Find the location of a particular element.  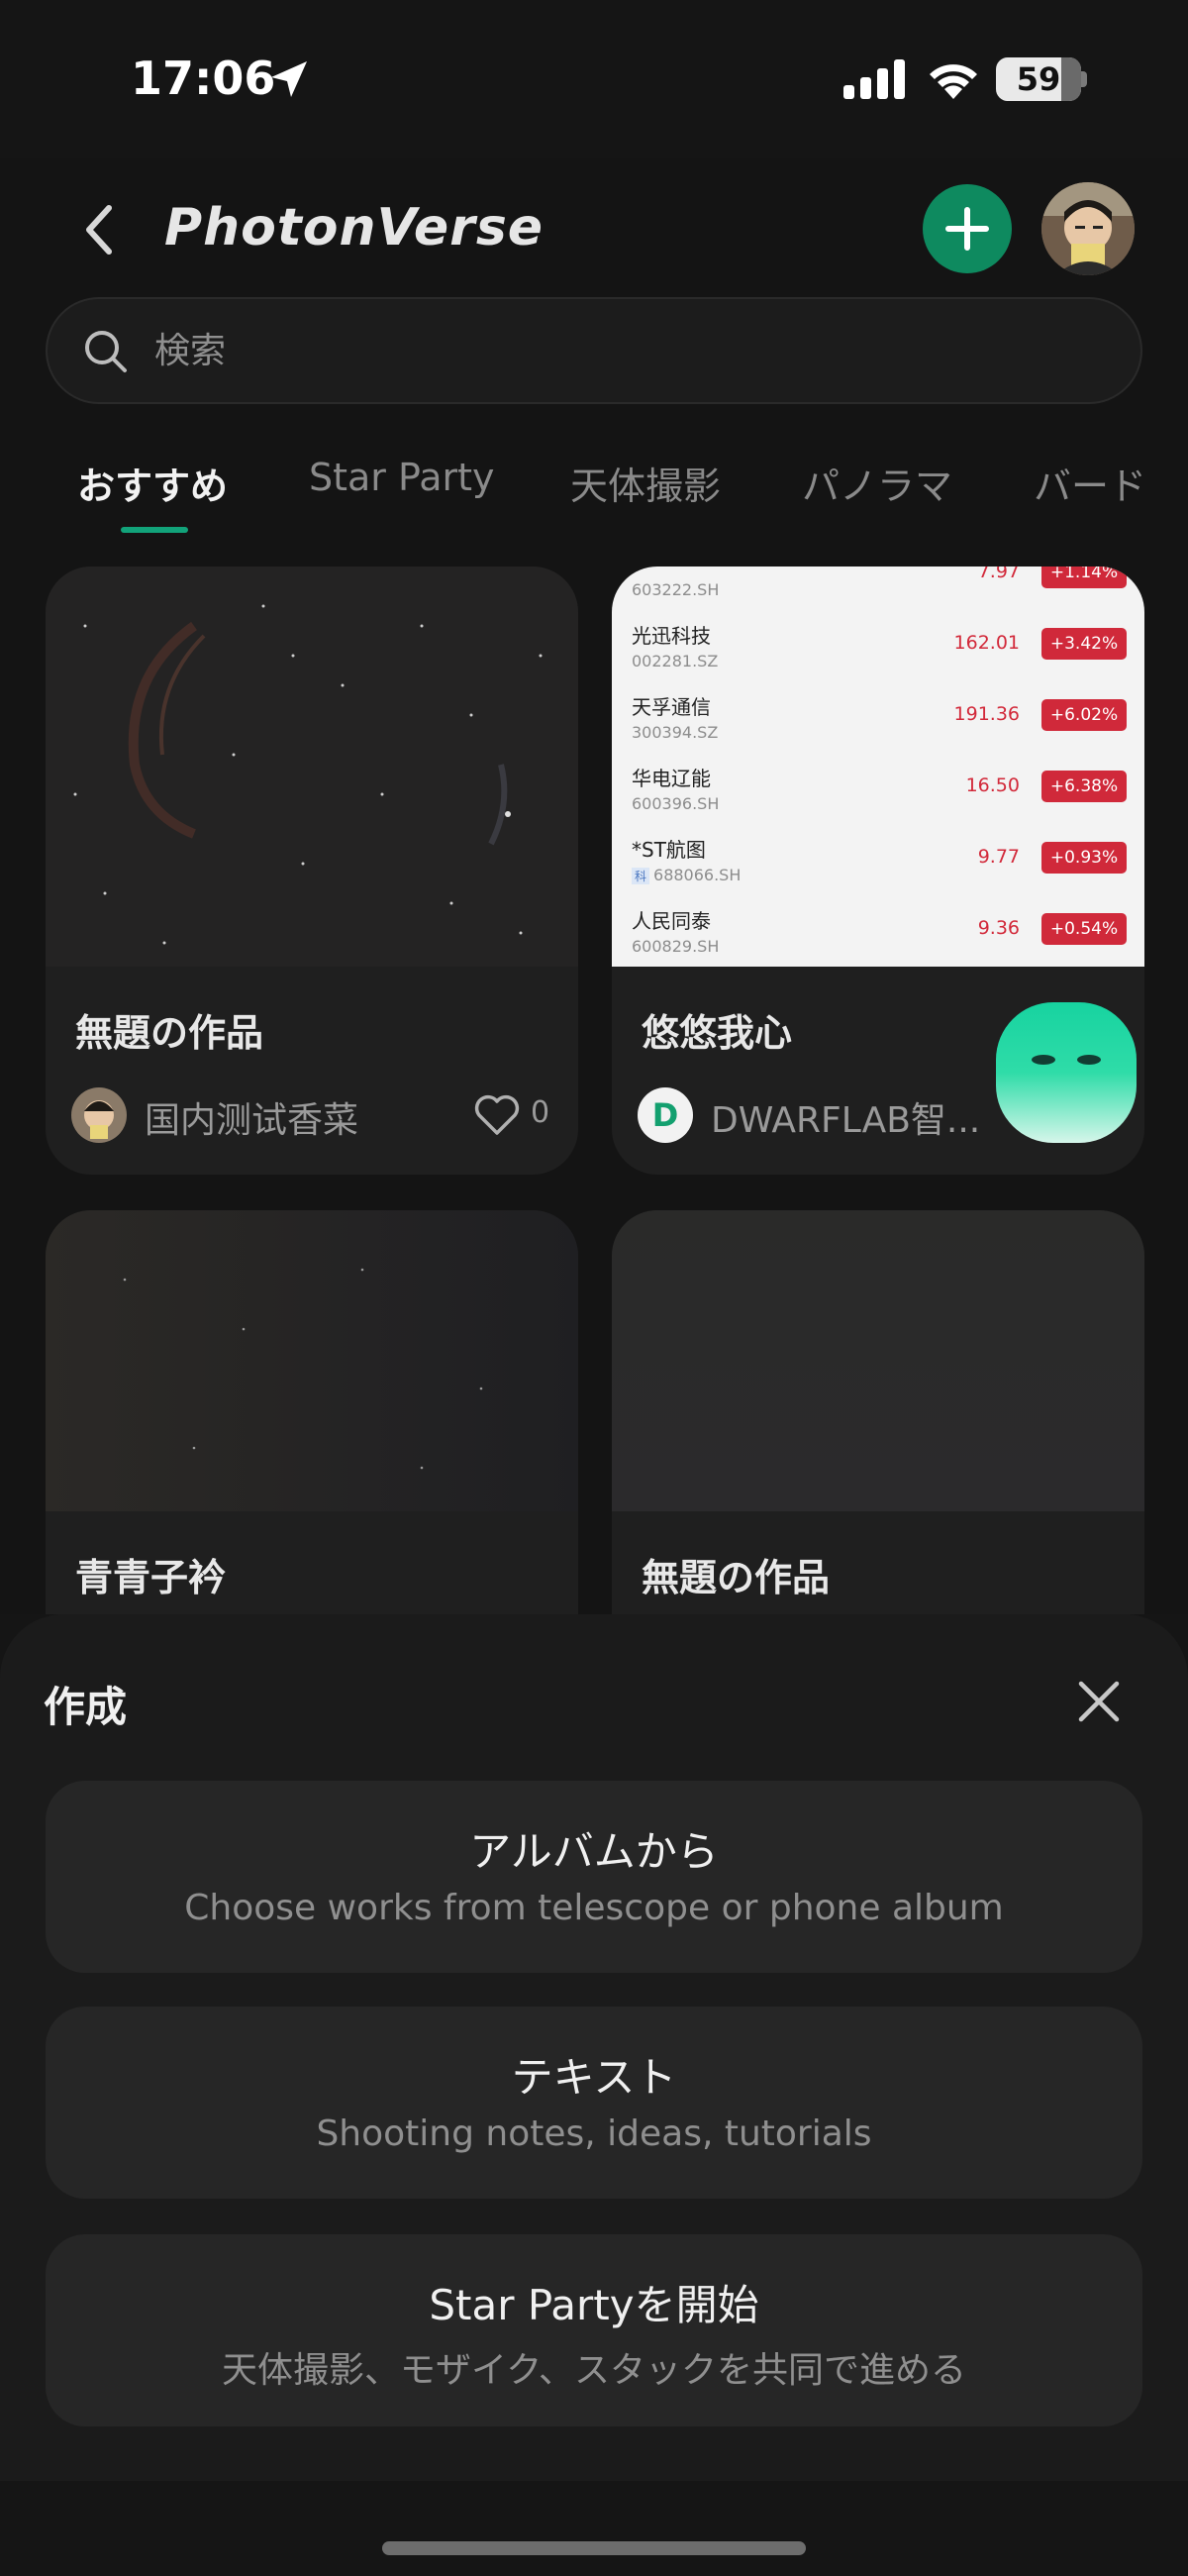

tab-star-party: Star Party is located at coordinates (402, 477).